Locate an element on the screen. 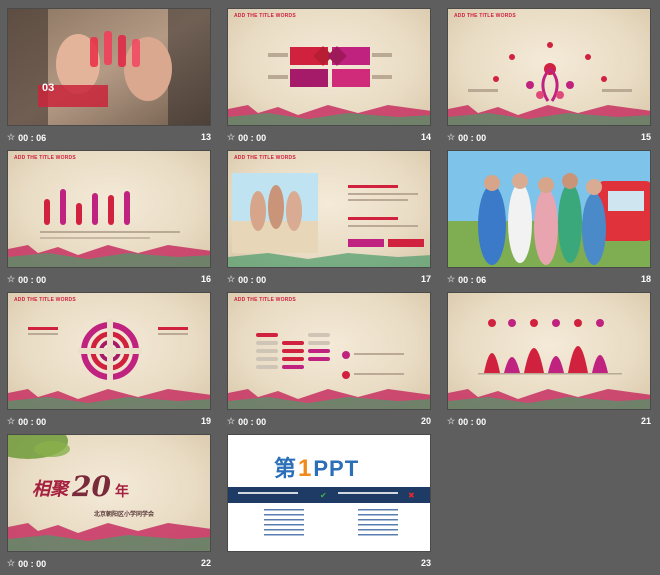 Image resolution: width=660 pixels, height=575 pixels. cover-title-chinese: 相聚 is located at coordinates (50, 489).